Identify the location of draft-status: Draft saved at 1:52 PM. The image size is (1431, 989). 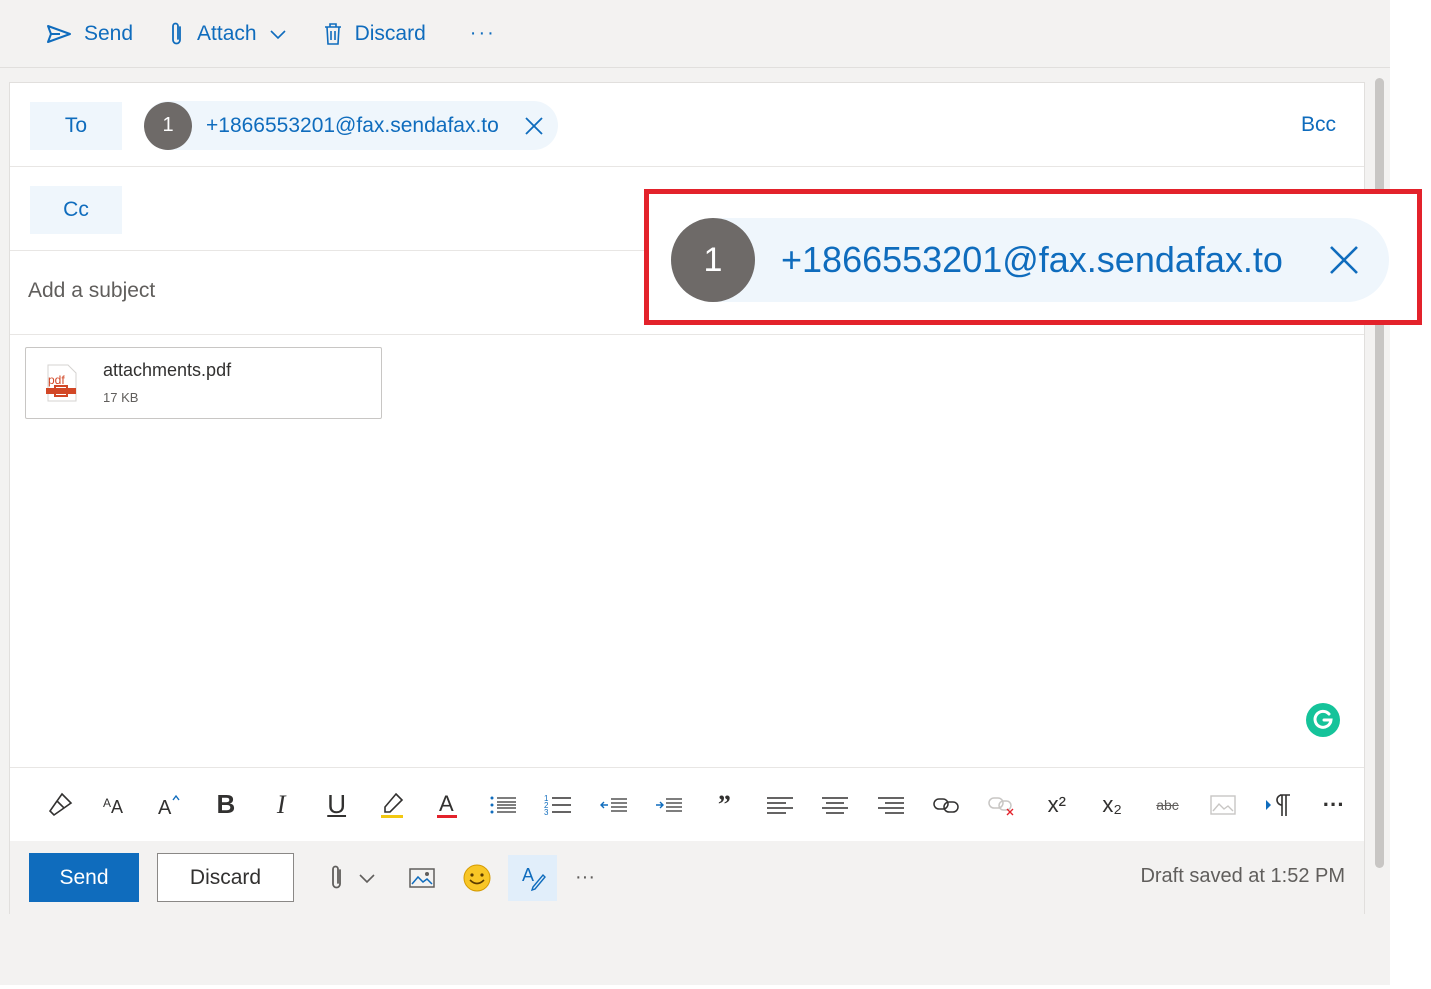
(1242, 876).